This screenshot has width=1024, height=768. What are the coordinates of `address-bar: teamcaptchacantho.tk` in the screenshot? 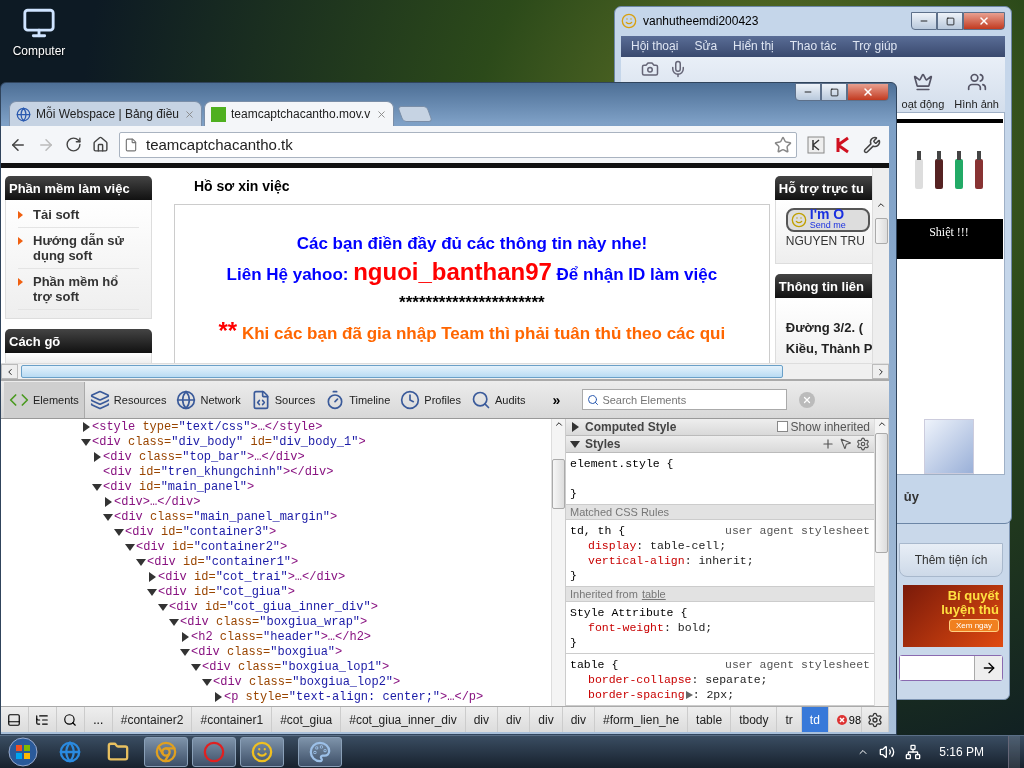 It's located at (458, 144).